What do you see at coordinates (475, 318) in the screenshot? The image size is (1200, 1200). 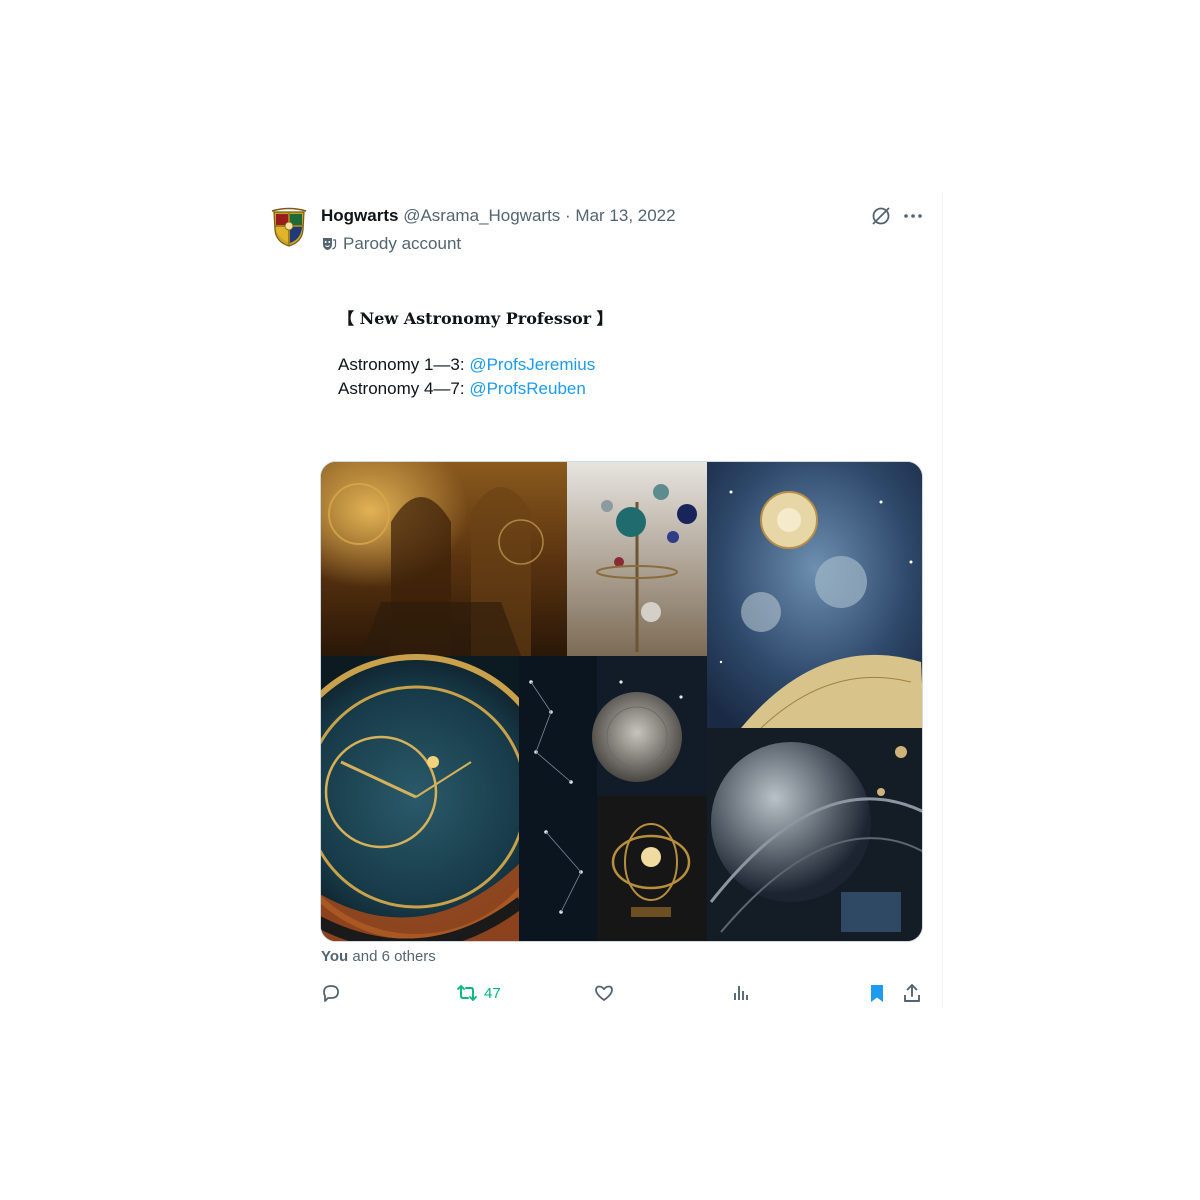 I see `post-title: 【 New Astronomy Professor 】` at bounding box center [475, 318].